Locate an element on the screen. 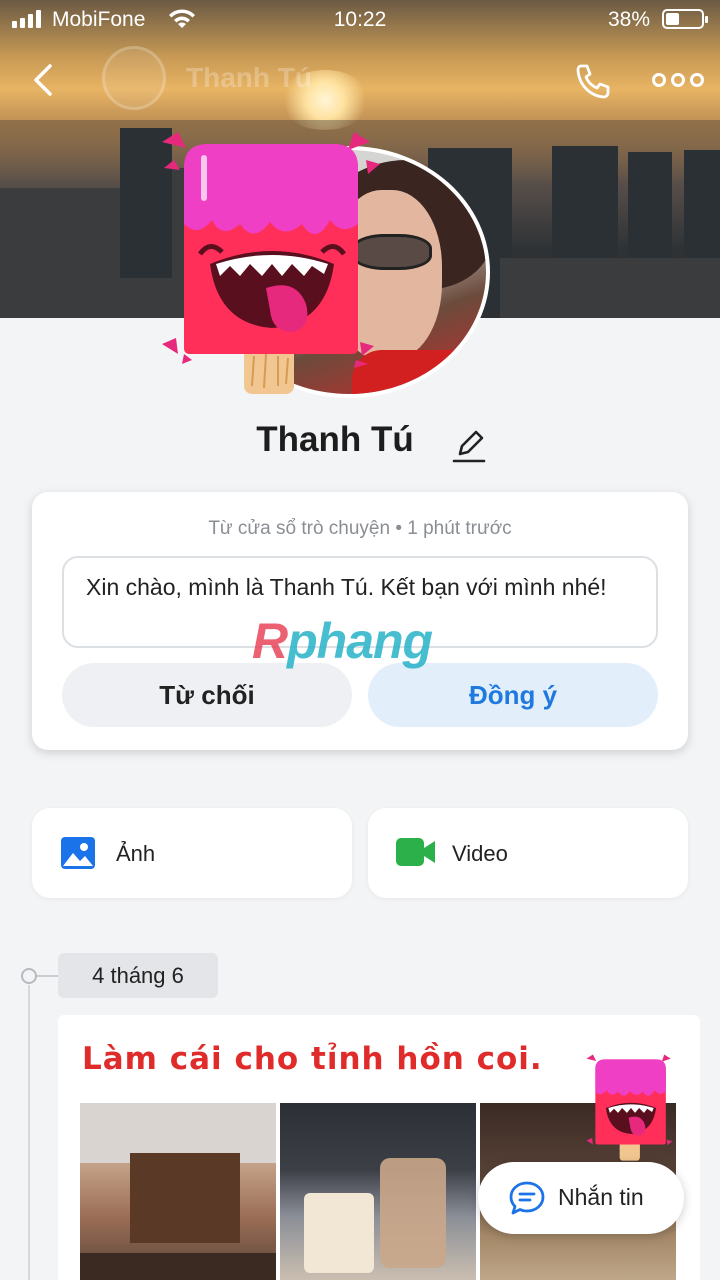  popsicle-sticker-small-icon is located at coordinates (629, 1107).